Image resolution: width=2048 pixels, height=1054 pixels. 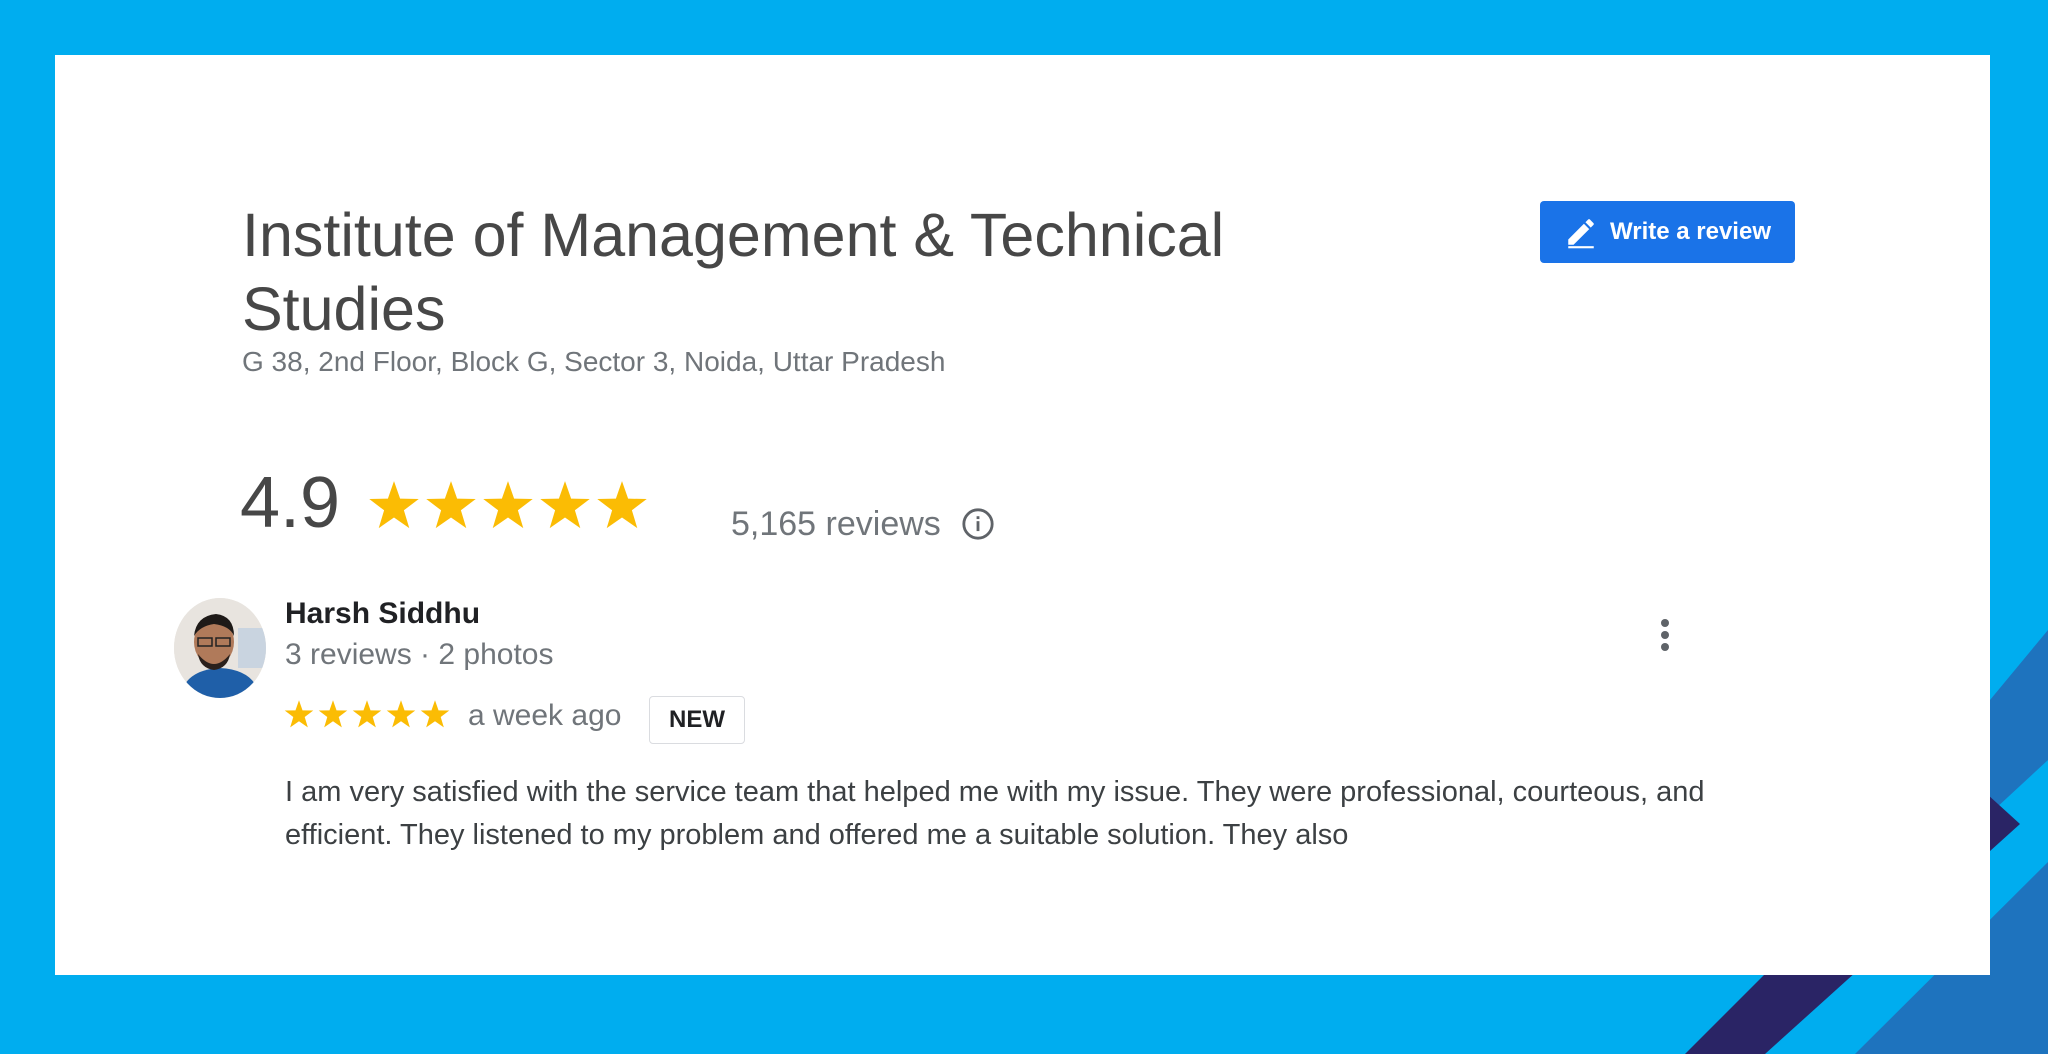 What do you see at coordinates (1690, 231) in the screenshot?
I see `write-review-label: Write a review` at bounding box center [1690, 231].